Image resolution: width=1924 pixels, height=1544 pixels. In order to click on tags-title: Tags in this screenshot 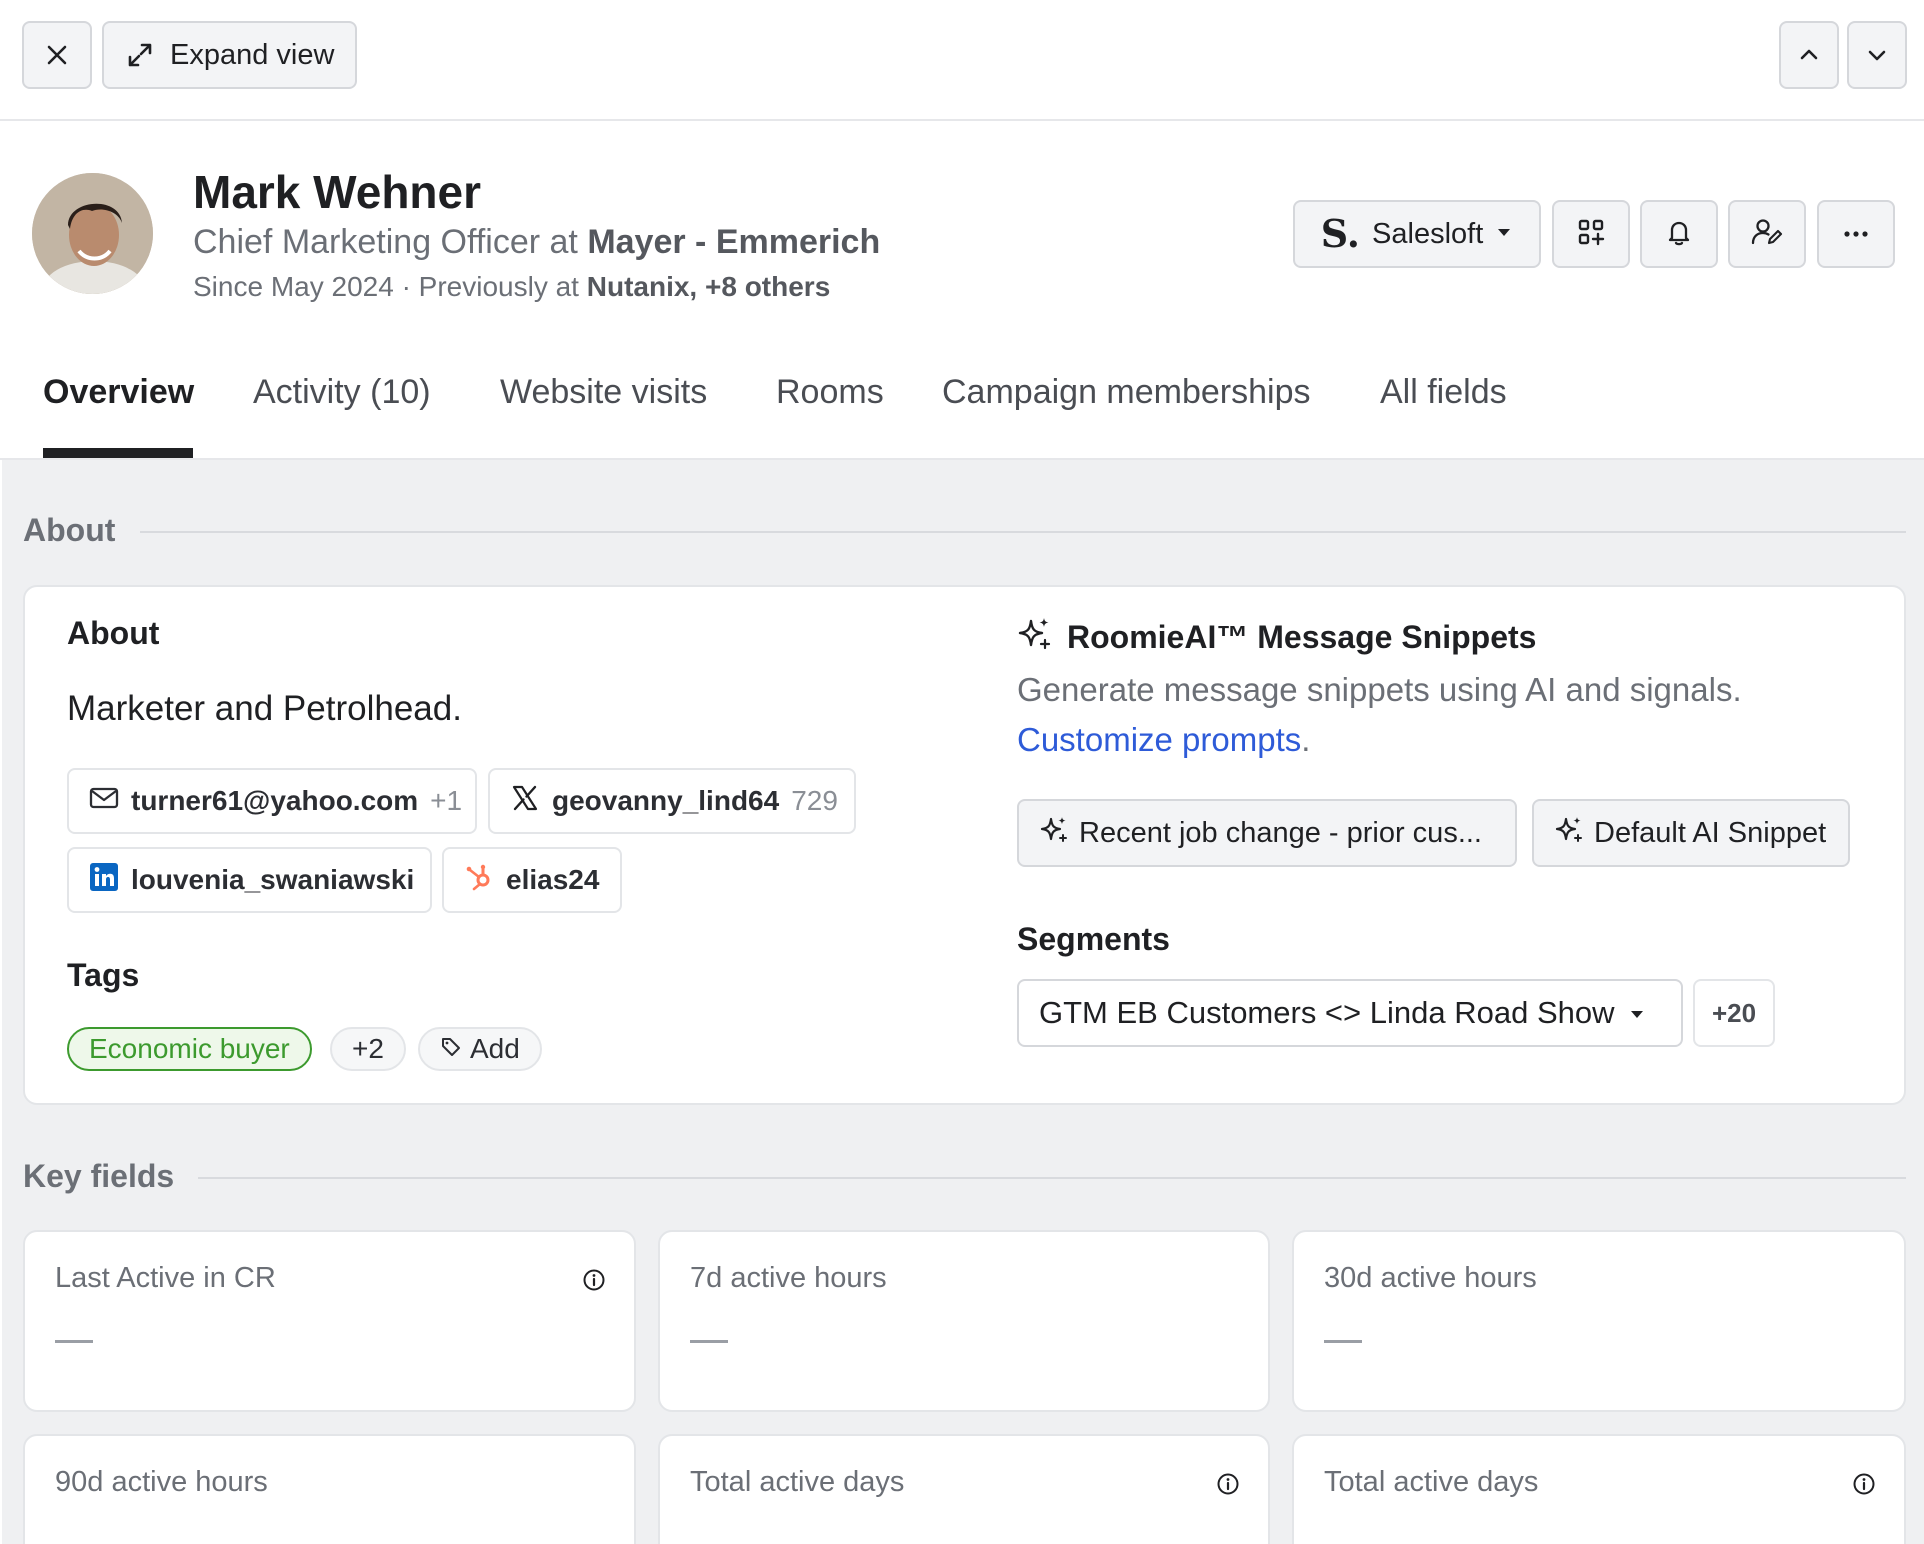, I will do `click(103, 975)`.